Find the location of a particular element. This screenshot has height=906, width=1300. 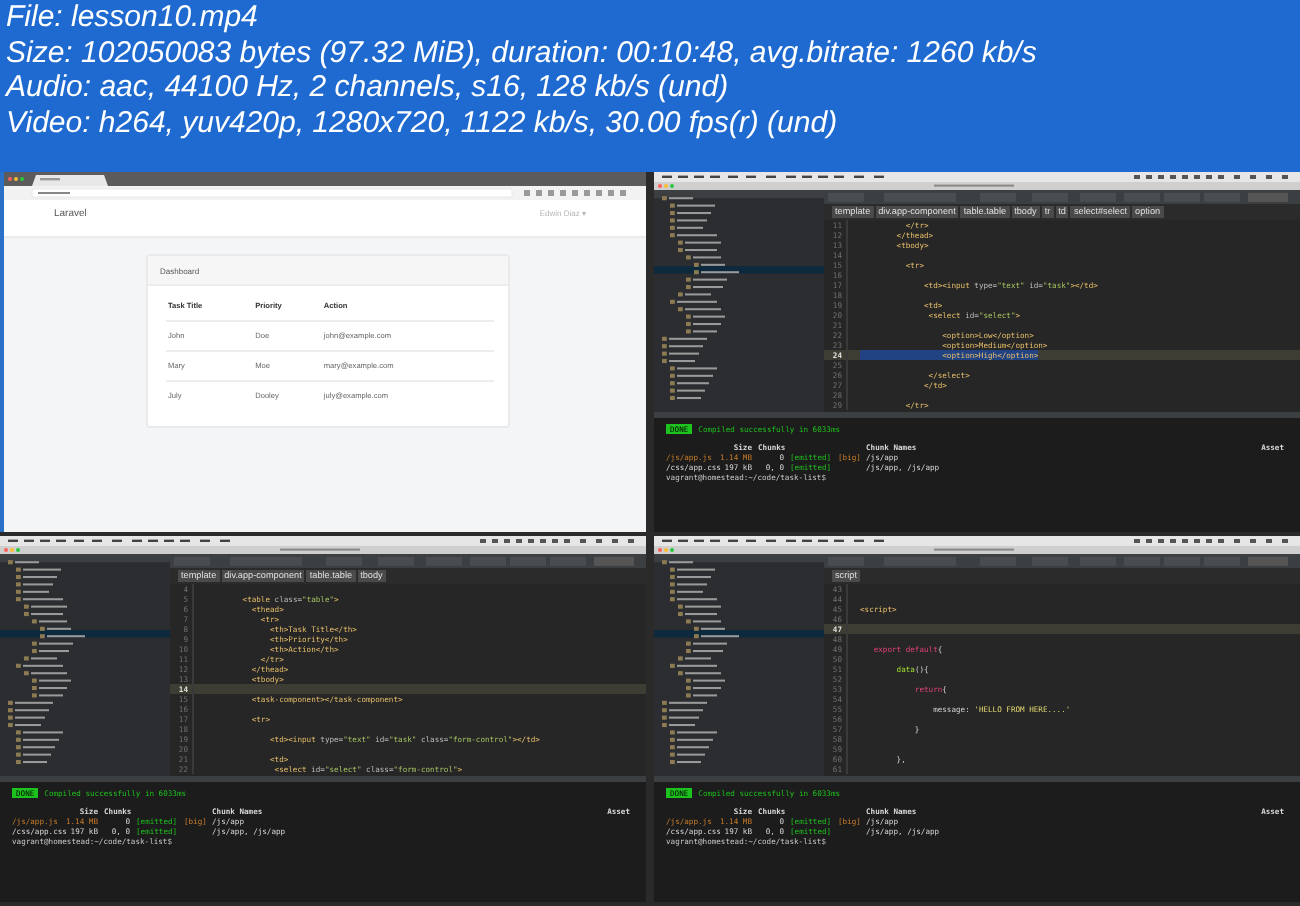

info-line: Size: 102050083 bytes (97.32 MiB), duration: 00:10:48, avg.bitrate: 1260 kb/s is located at coordinates (521, 52).